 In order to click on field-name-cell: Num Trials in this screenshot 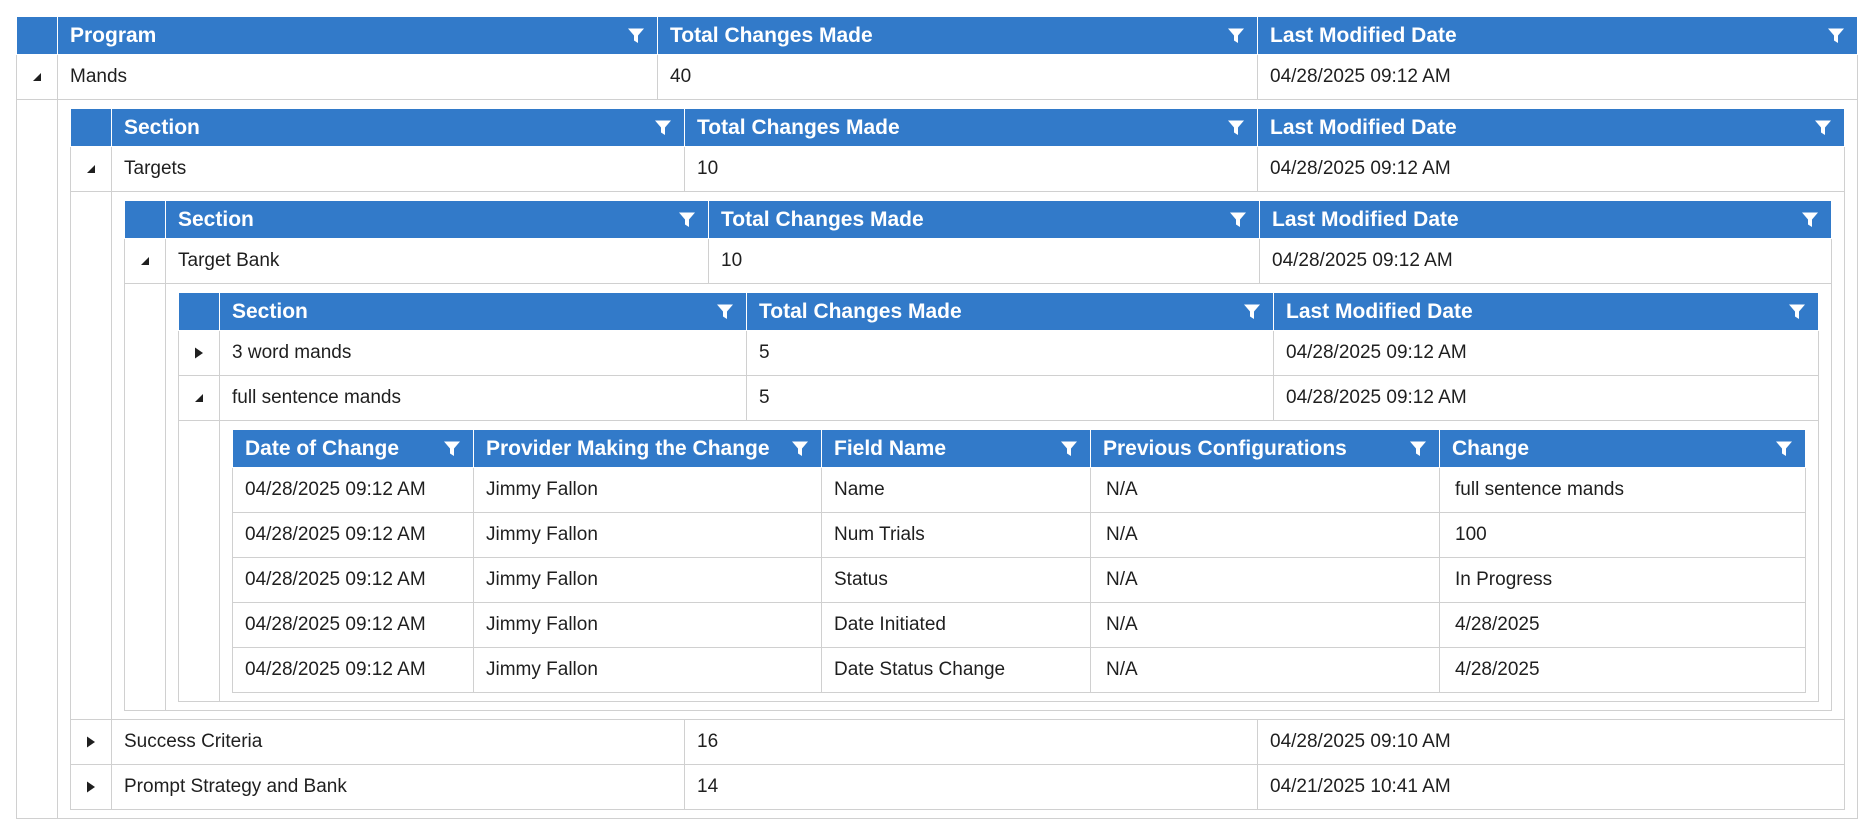, I will do `click(956, 535)`.